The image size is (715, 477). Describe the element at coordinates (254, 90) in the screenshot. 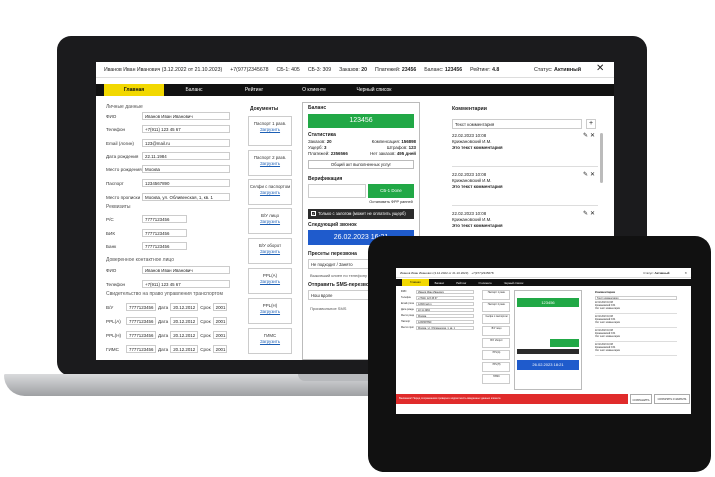

I see `tab-rating: Рейтинг` at that location.